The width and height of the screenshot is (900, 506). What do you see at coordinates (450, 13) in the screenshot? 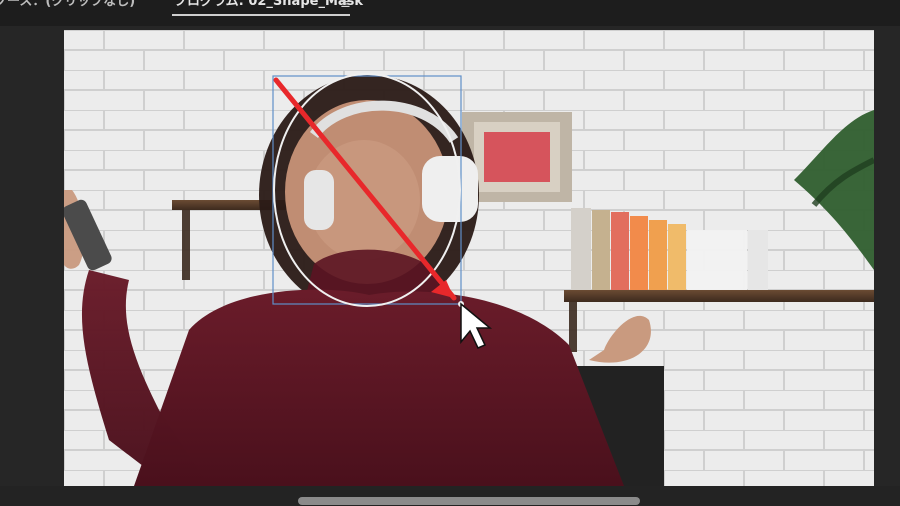
I see `panel-tab-bar: ソース：(クリップなし) プログラム: 02_Shape_Mask ≡` at bounding box center [450, 13].